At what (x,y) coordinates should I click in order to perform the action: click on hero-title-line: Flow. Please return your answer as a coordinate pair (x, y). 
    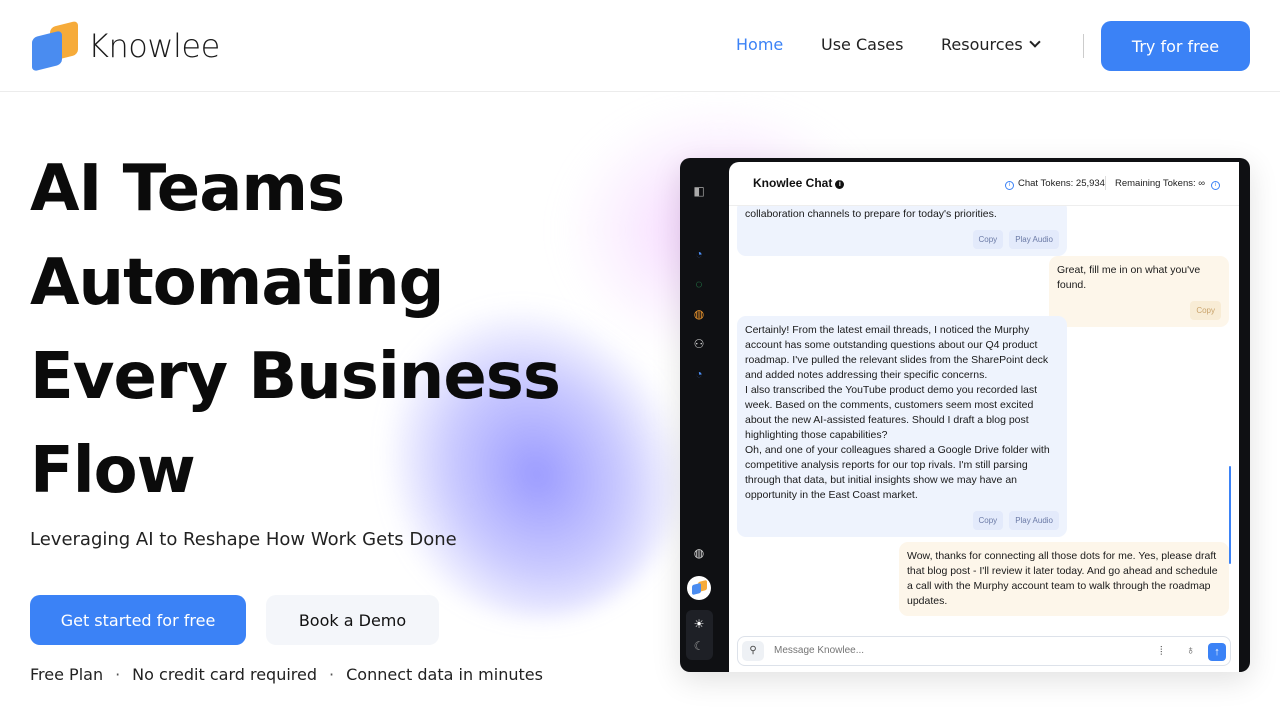
    Looking at the image, I should click on (113, 471).